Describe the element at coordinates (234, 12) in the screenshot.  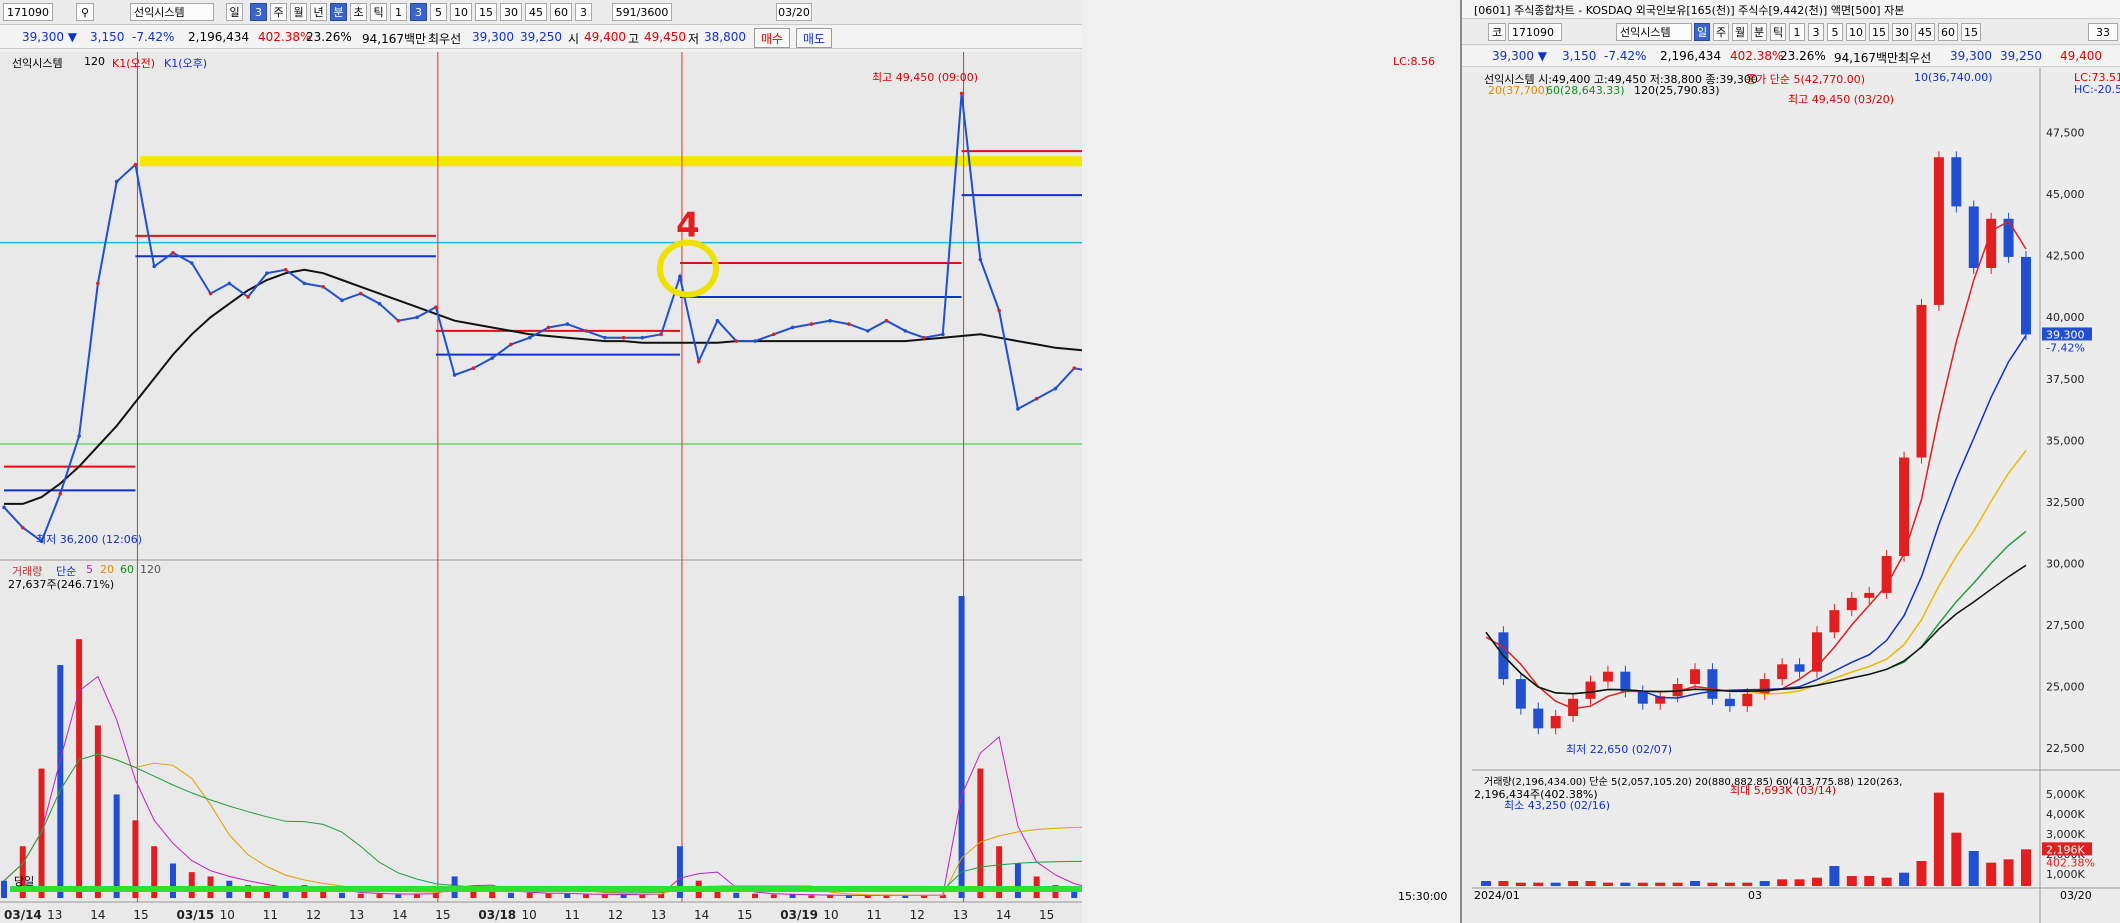
I see `period-button-0: 일` at that location.